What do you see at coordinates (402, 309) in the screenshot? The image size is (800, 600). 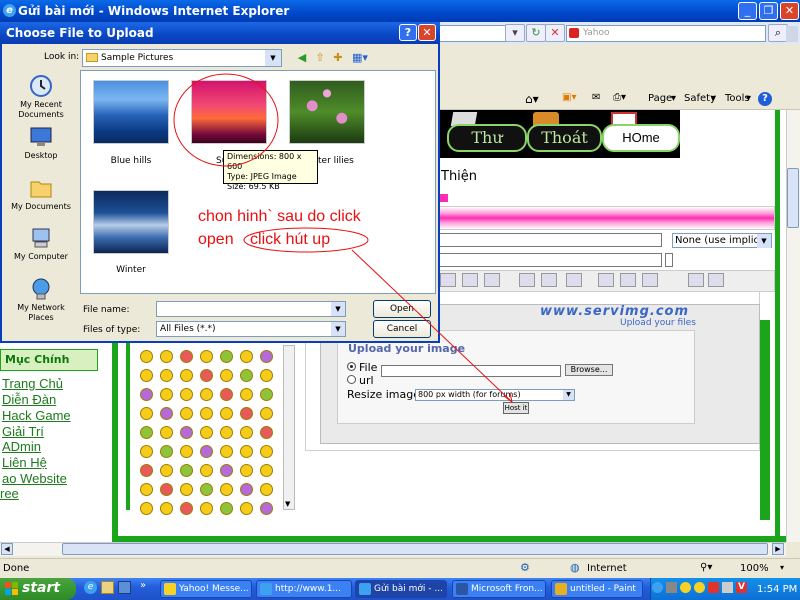 I see `open-button: Open` at bounding box center [402, 309].